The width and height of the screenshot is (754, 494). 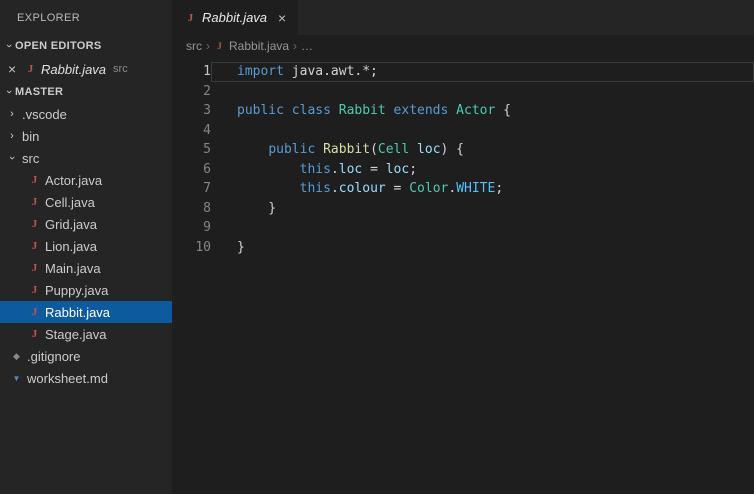 I want to click on code-token: Color, so click(x=429, y=188).